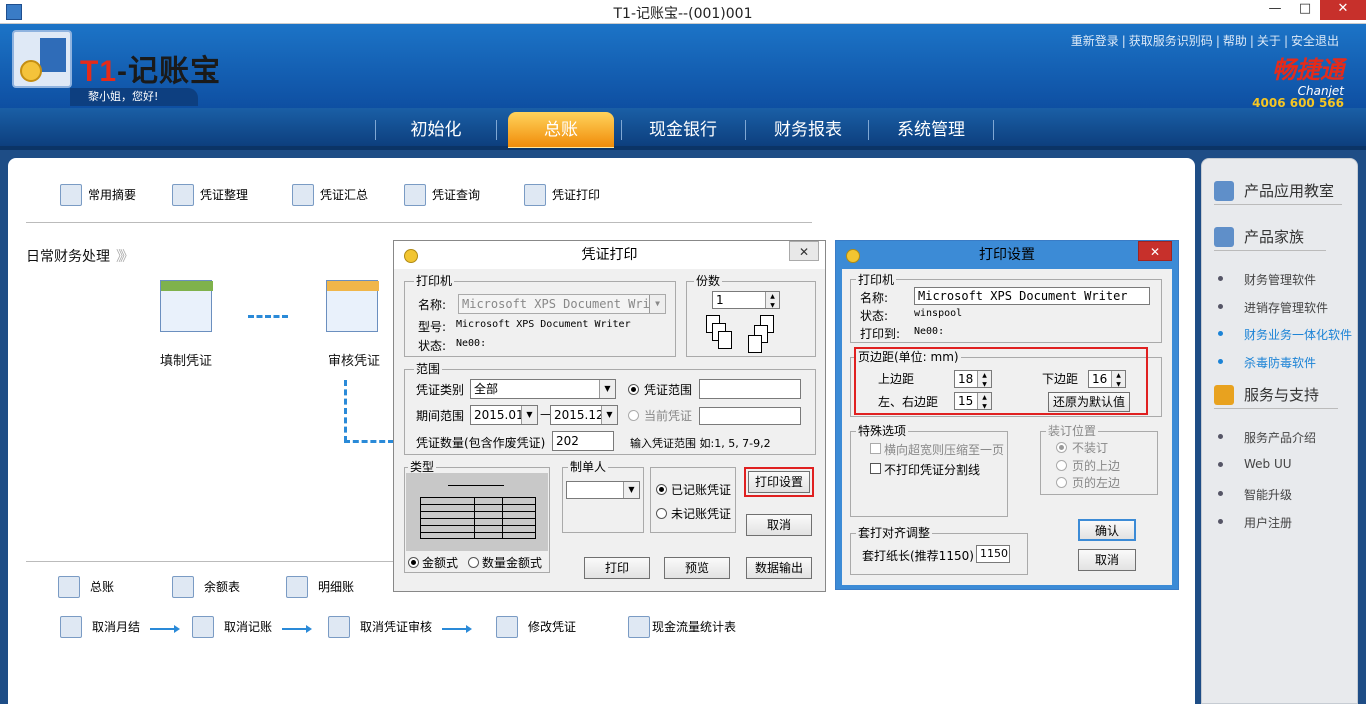  Describe the element at coordinates (329, 197) in the screenshot. I see `tool-voucher-summary: 凭证汇总` at that location.